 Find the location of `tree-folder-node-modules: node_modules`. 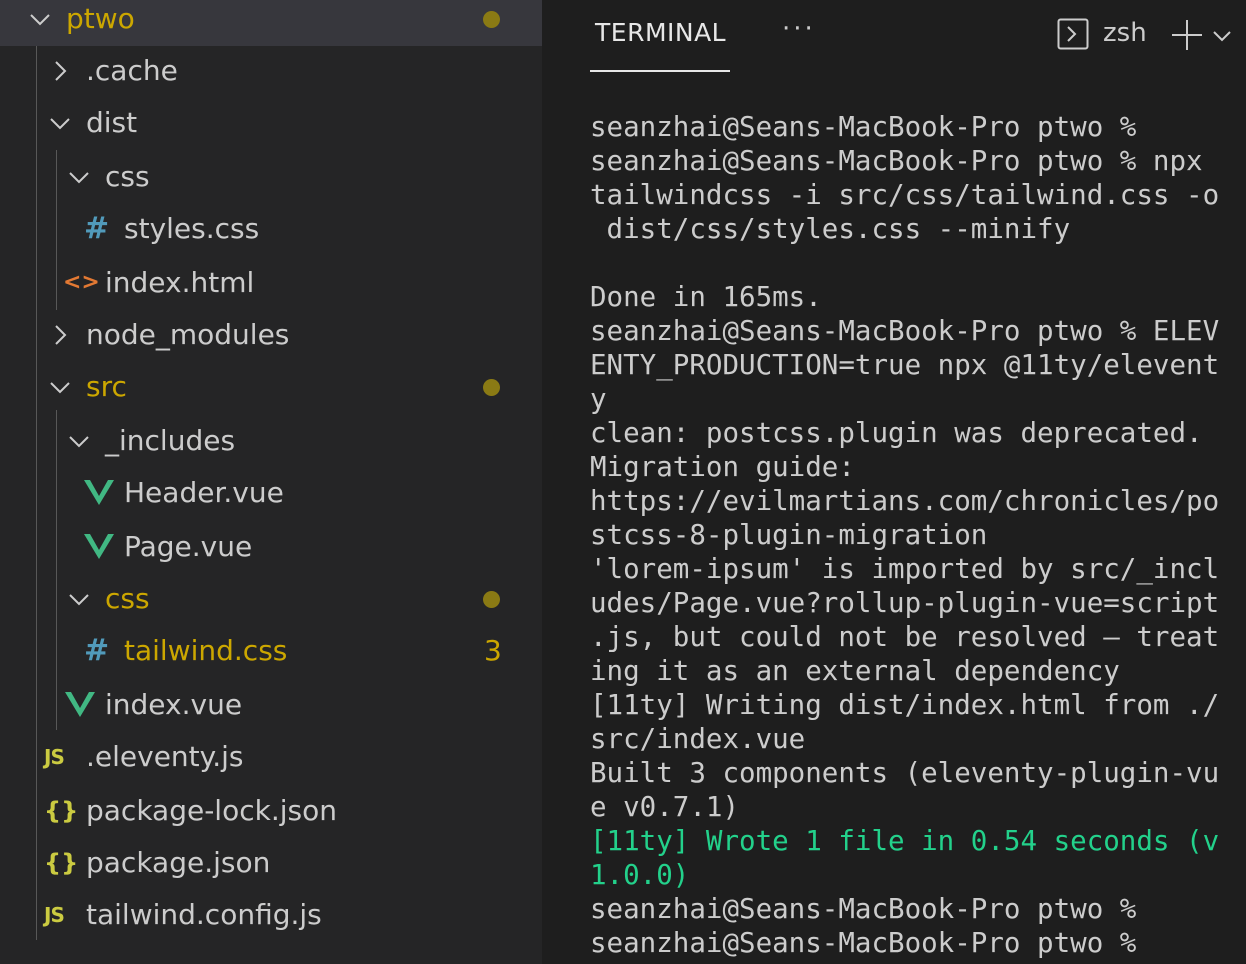

tree-folder-node-modules: node_modules is located at coordinates (271, 336).